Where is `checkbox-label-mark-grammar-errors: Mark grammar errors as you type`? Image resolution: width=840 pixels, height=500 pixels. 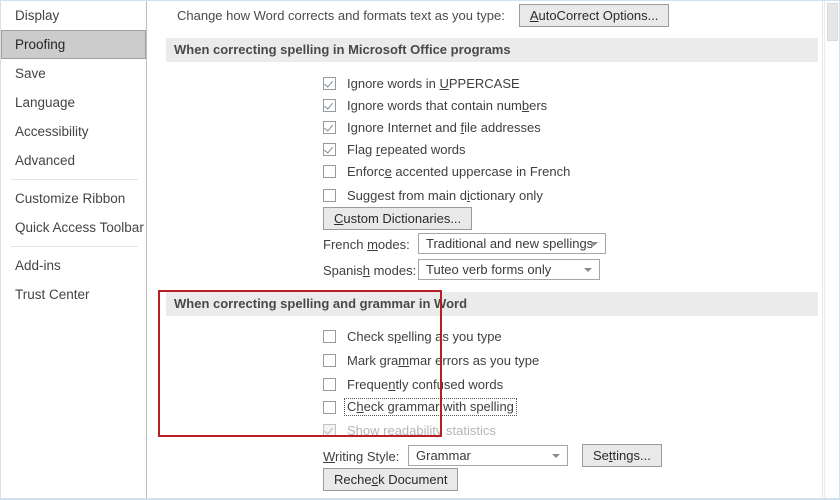
checkbox-label-mark-grammar-errors: Mark grammar errors as you type is located at coordinates (443, 360).